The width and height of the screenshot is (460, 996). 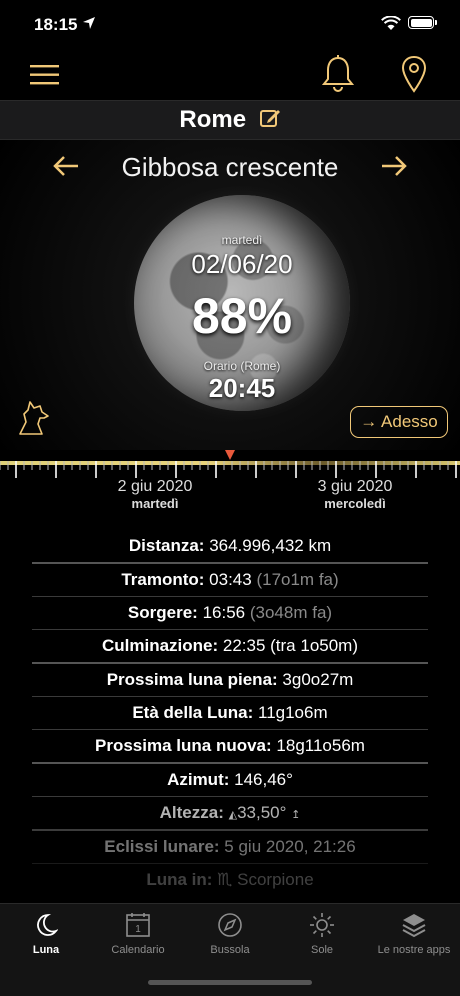 I want to click on azimuth-label: Azimut:, so click(x=198, y=779).